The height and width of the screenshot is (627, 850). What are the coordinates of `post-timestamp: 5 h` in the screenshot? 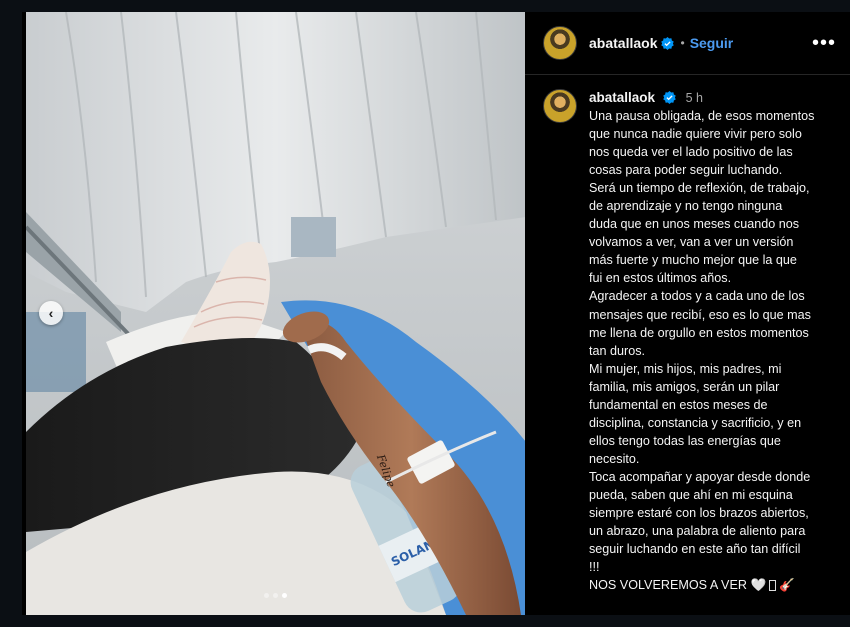 It's located at (694, 98).